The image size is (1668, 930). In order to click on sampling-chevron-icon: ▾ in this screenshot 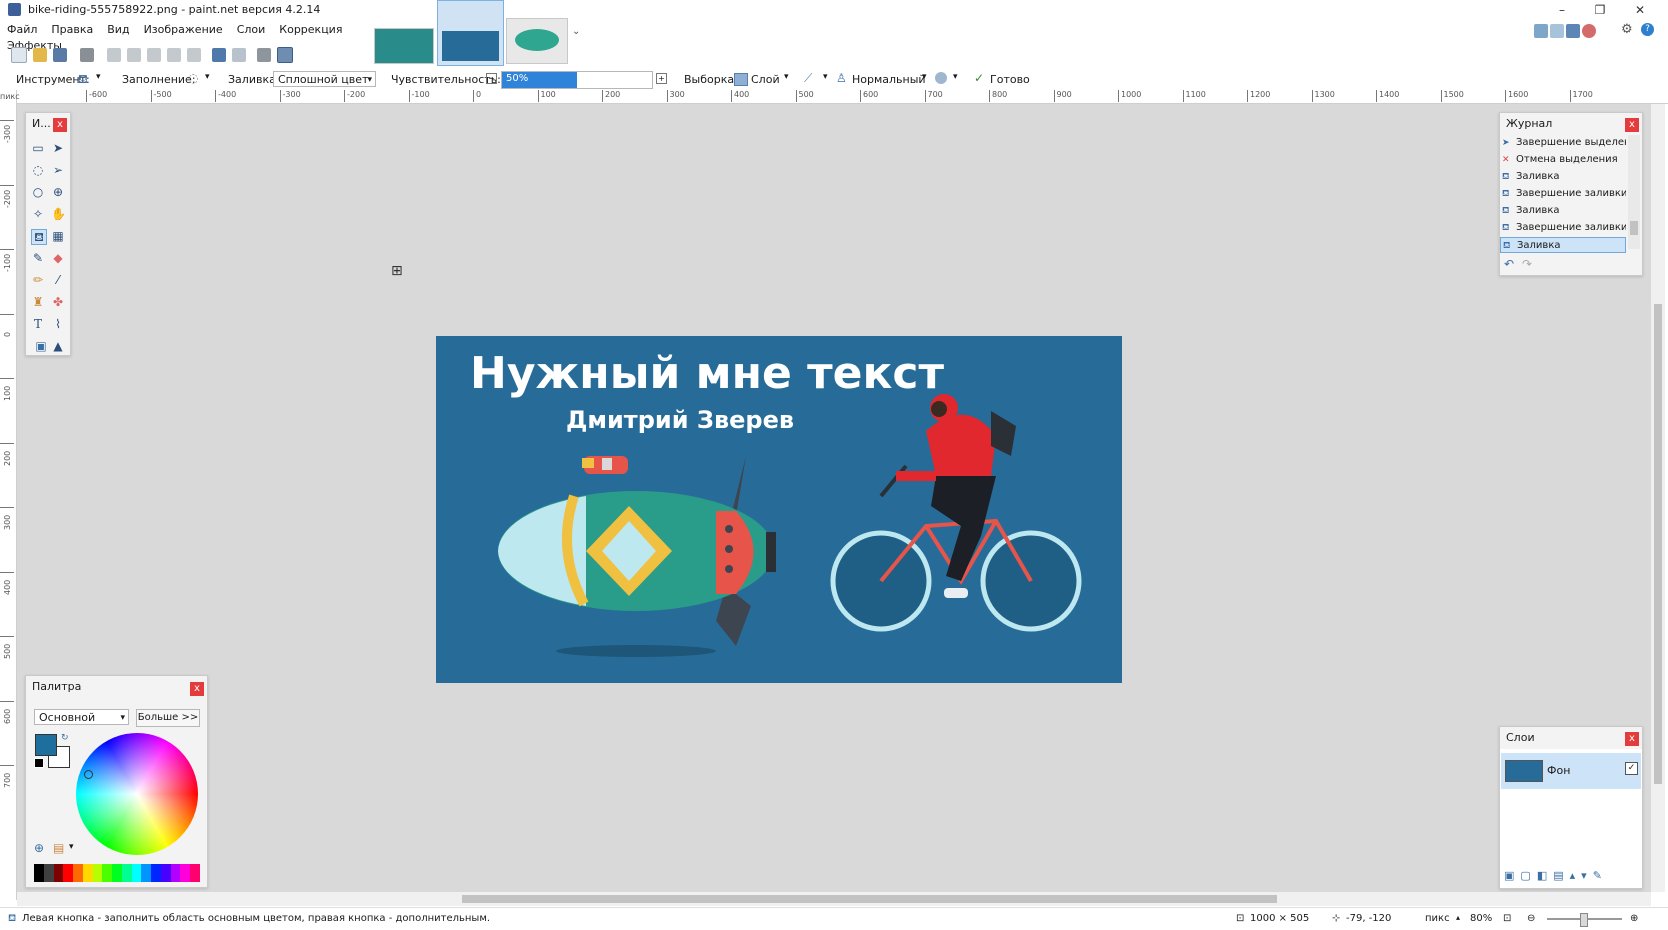, I will do `click(786, 77)`.